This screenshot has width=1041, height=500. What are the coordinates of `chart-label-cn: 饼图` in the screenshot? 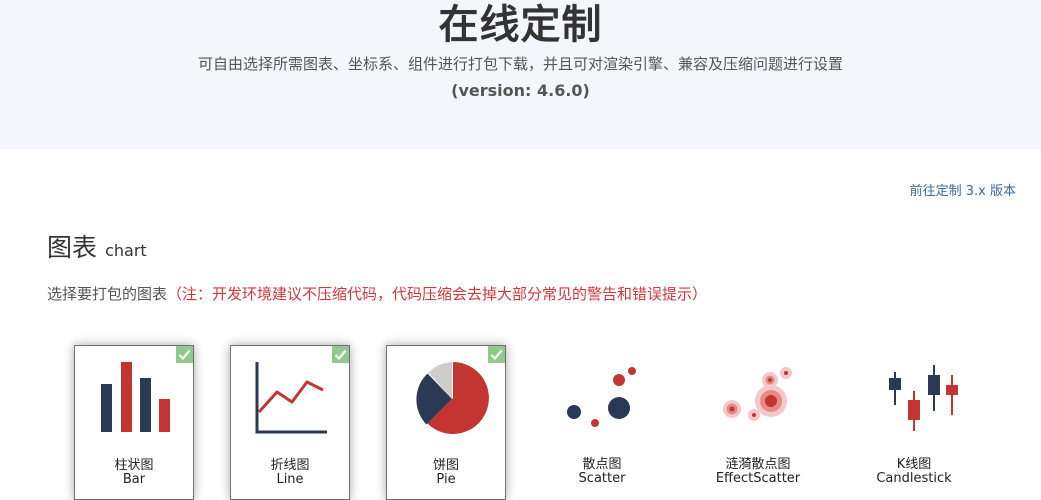 It's located at (445, 465).